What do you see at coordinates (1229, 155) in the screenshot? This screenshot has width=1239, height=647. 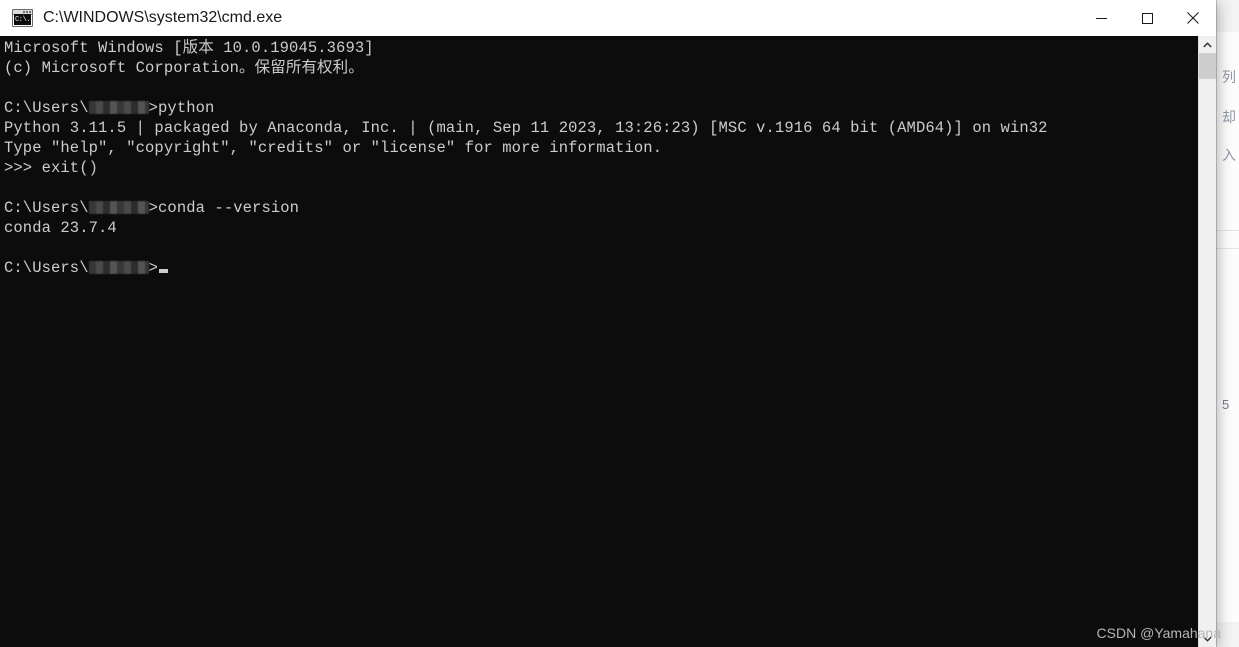 I see `background-right-fragment: 入` at bounding box center [1229, 155].